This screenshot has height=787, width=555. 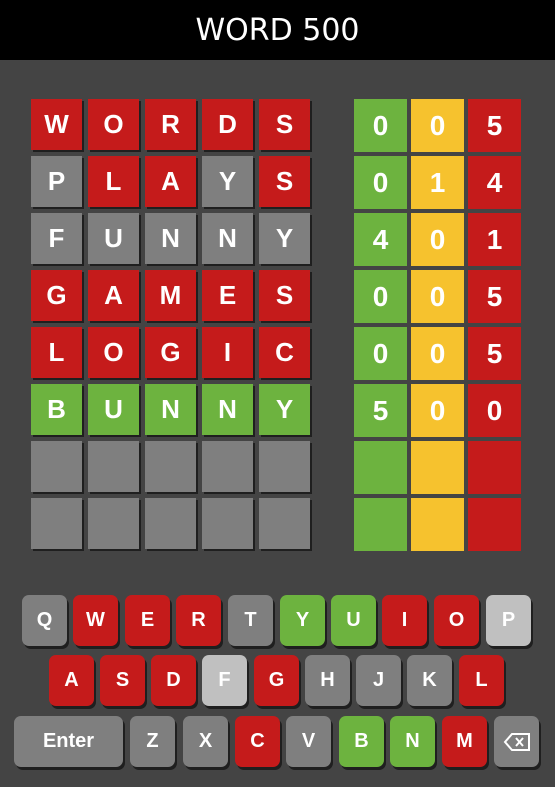 What do you see at coordinates (284, 352) in the screenshot?
I see `board-tile: C` at bounding box center [284, 352].